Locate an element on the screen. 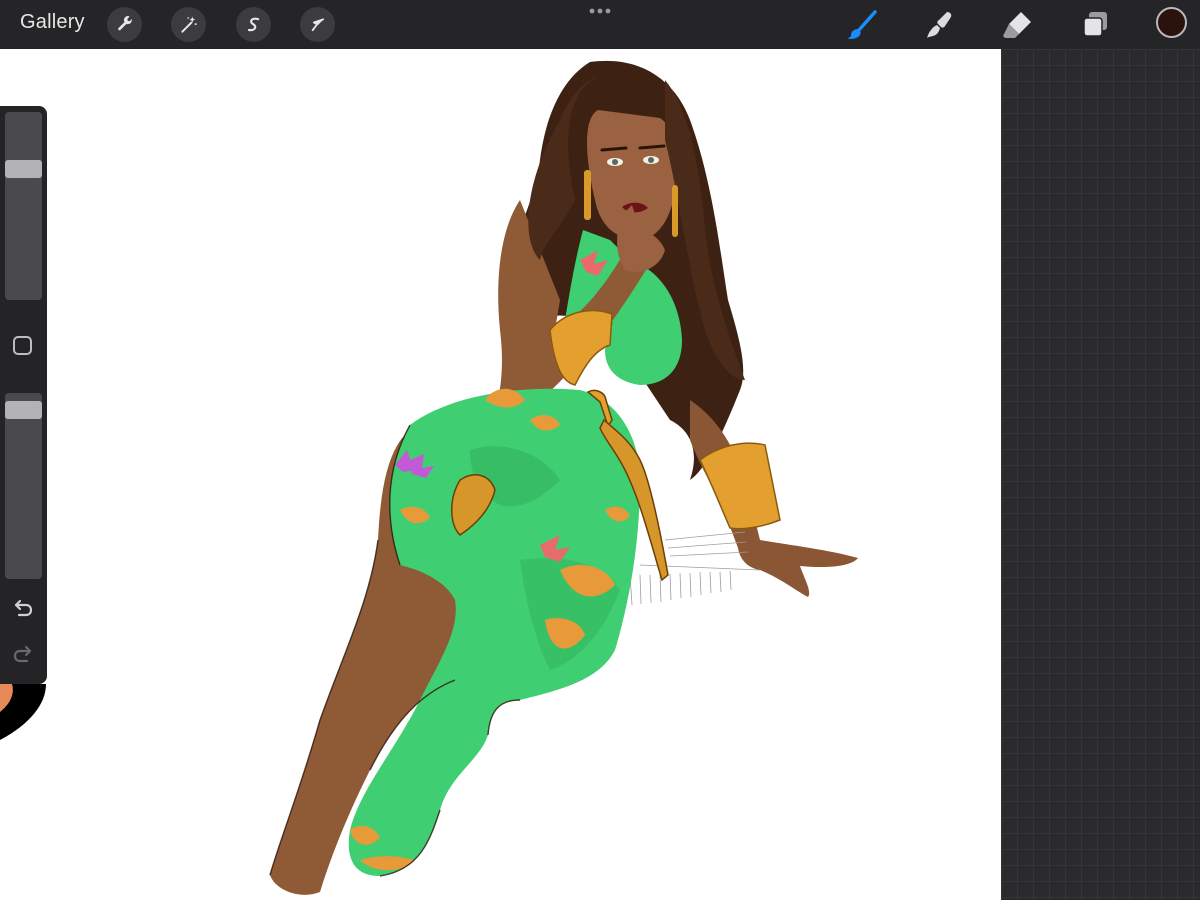 This screenshot has height=900, width=1200. opacity-slider-thumb is located at coordinates (23, 410).